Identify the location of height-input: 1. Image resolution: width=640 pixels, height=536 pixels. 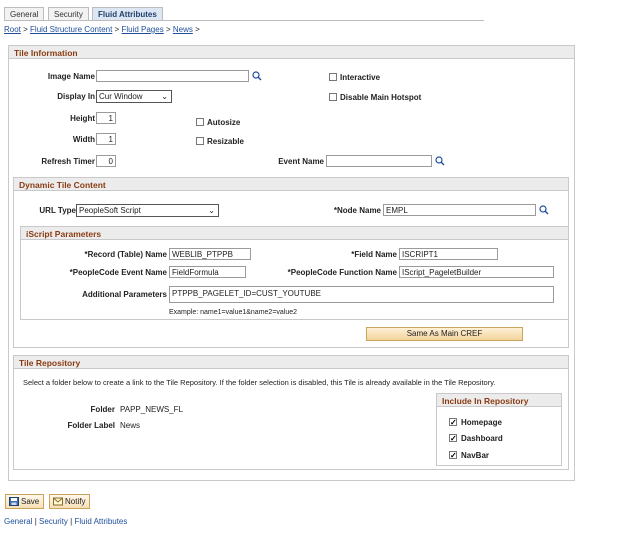
(106, 118).